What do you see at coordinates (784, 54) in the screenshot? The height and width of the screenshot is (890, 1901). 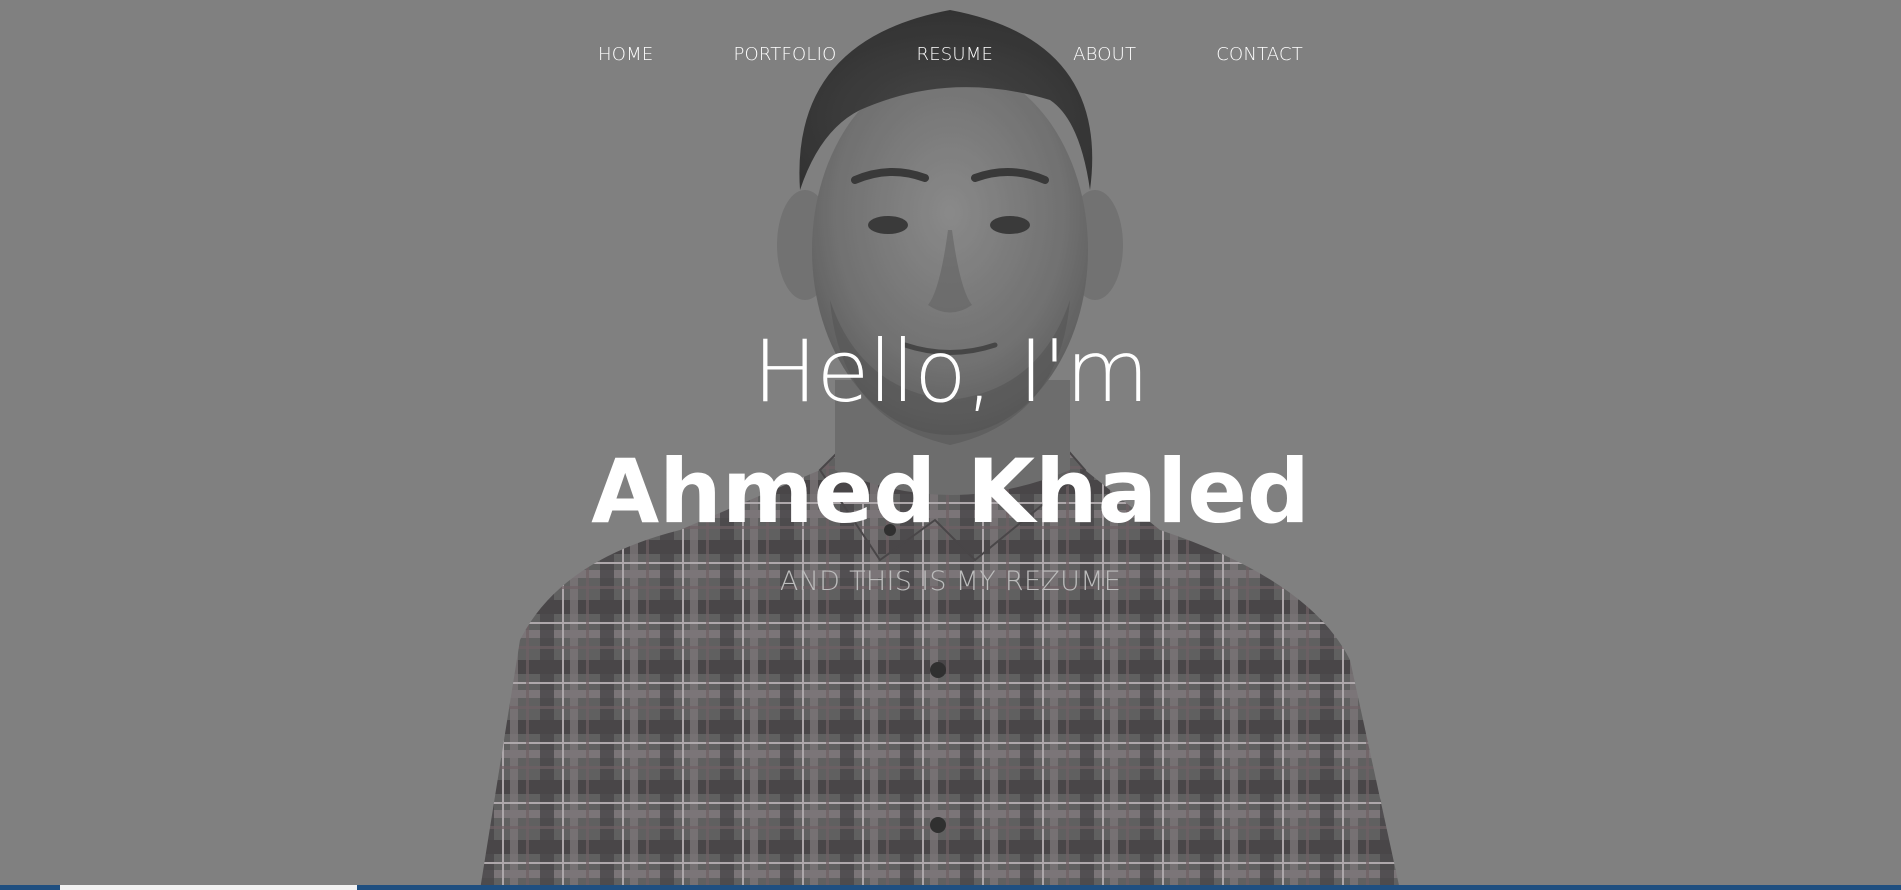 I see `nav-portfolio: PORTFOLIO` at bounding box center [784, 54].